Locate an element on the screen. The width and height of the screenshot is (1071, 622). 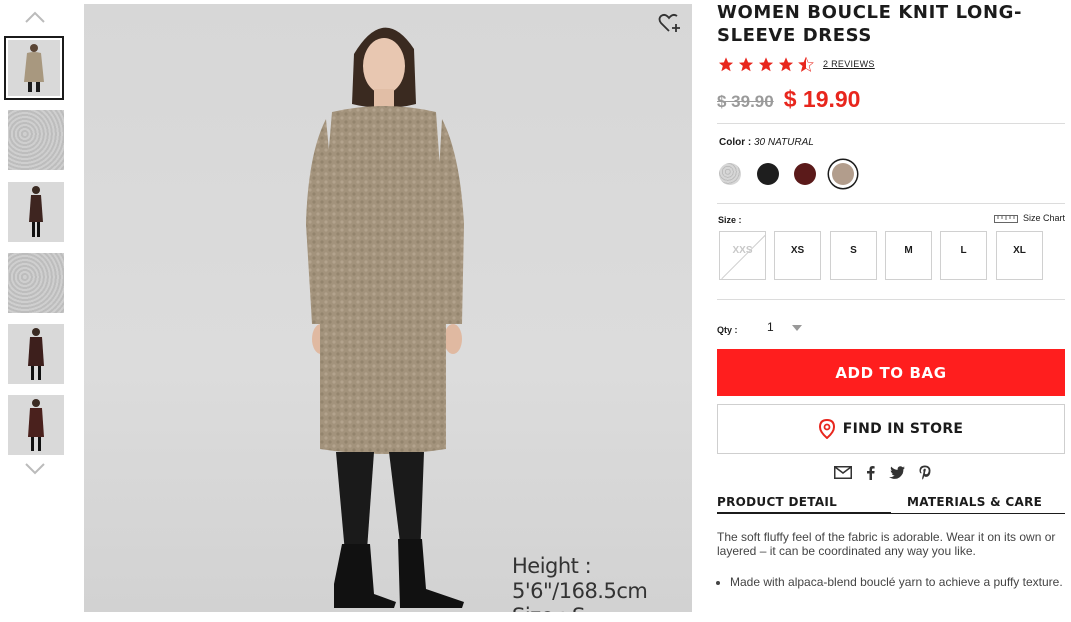
wishlist-heart-icon is located at coordinates (670, 23).